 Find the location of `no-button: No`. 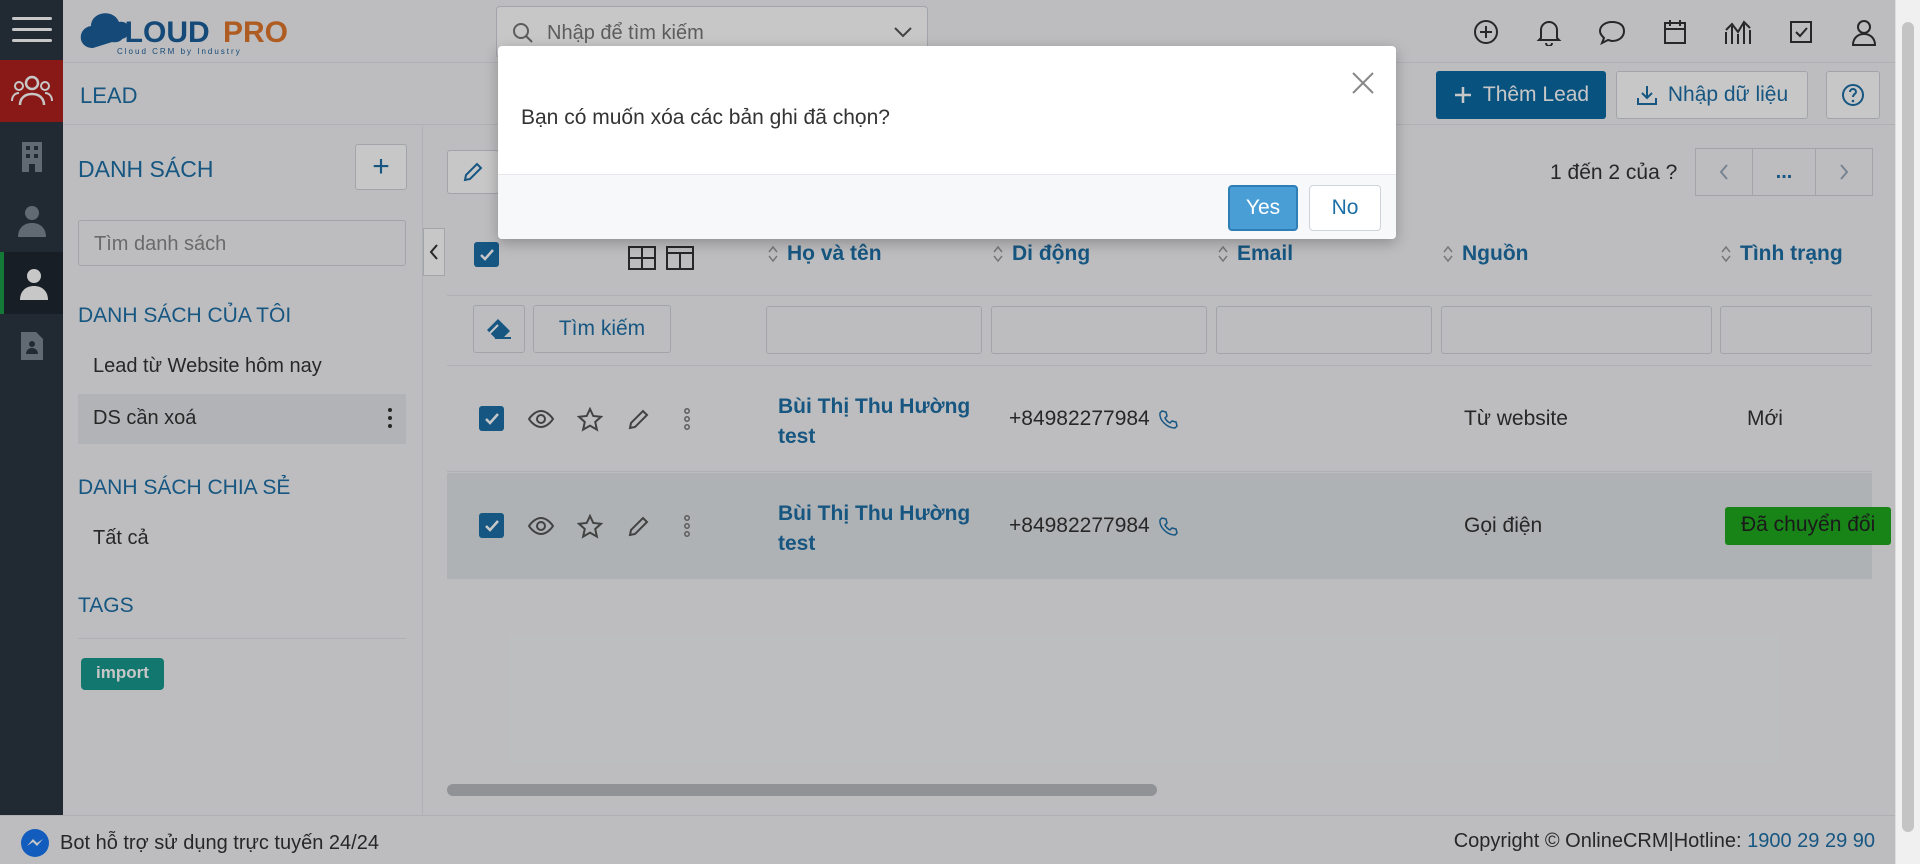

no-button: No is located at coordinates (1345, 208).